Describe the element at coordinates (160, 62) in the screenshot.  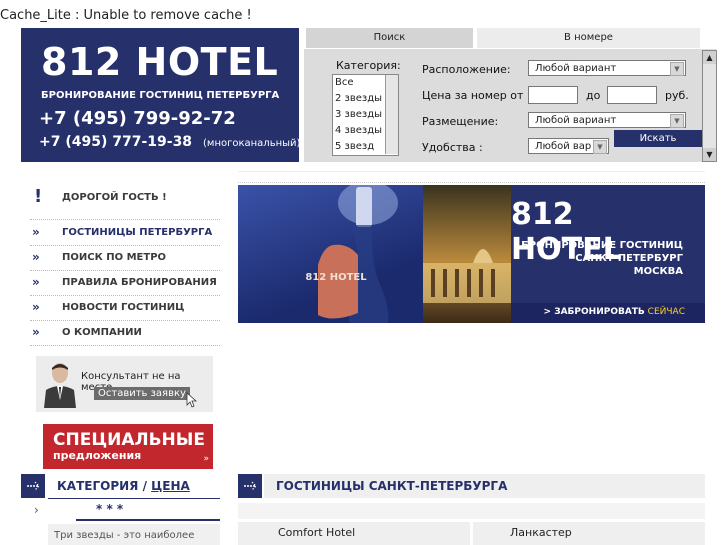
I see `logo-name: 812 HOTEL` at that location.